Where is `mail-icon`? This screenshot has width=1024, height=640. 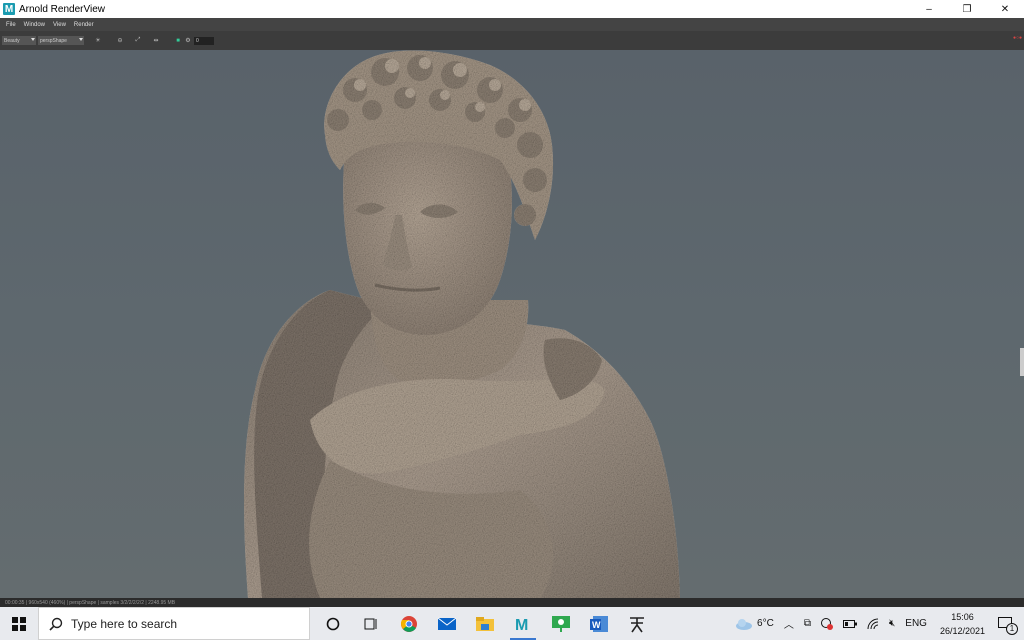
mail-icon is located at coordinates (447, 623).